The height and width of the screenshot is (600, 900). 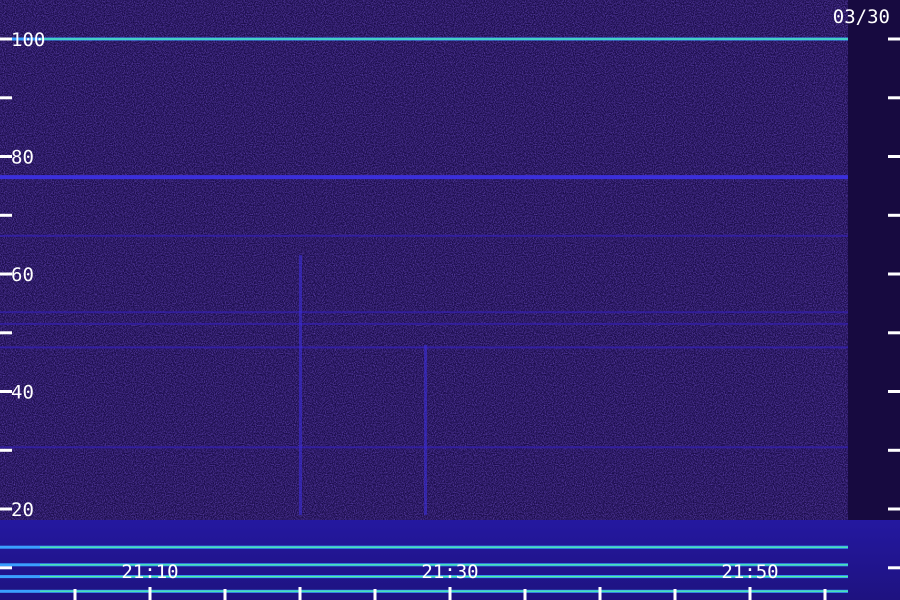 I want to click on x-tick-label-2110: 21:10, so click(x=149, y=572).